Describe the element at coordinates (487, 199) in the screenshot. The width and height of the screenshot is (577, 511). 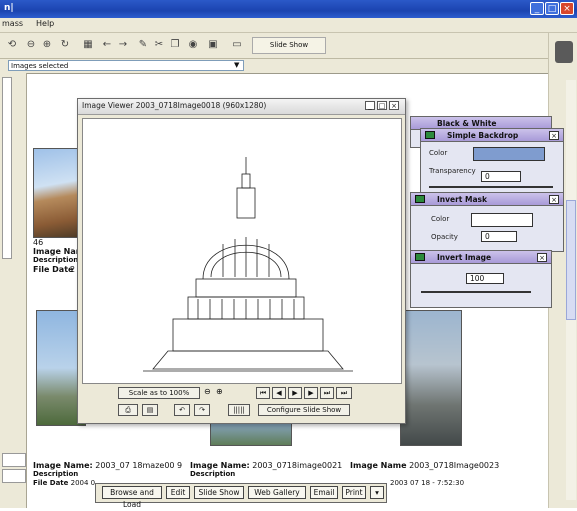
I see `invert-mask-header: Invert Mask` at that location.